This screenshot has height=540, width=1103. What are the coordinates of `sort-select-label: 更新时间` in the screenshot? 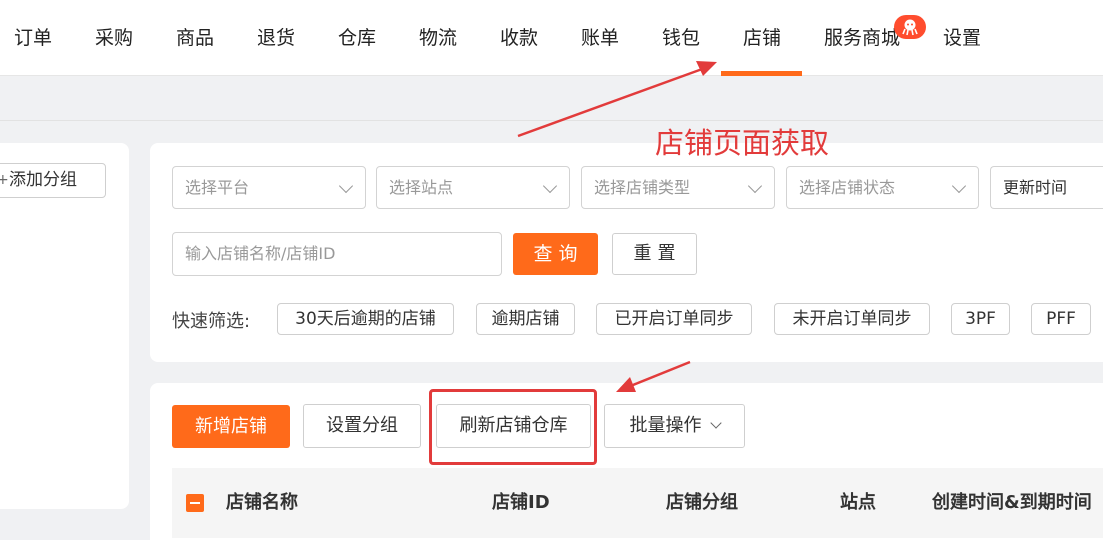 It's located at (1035, 187).